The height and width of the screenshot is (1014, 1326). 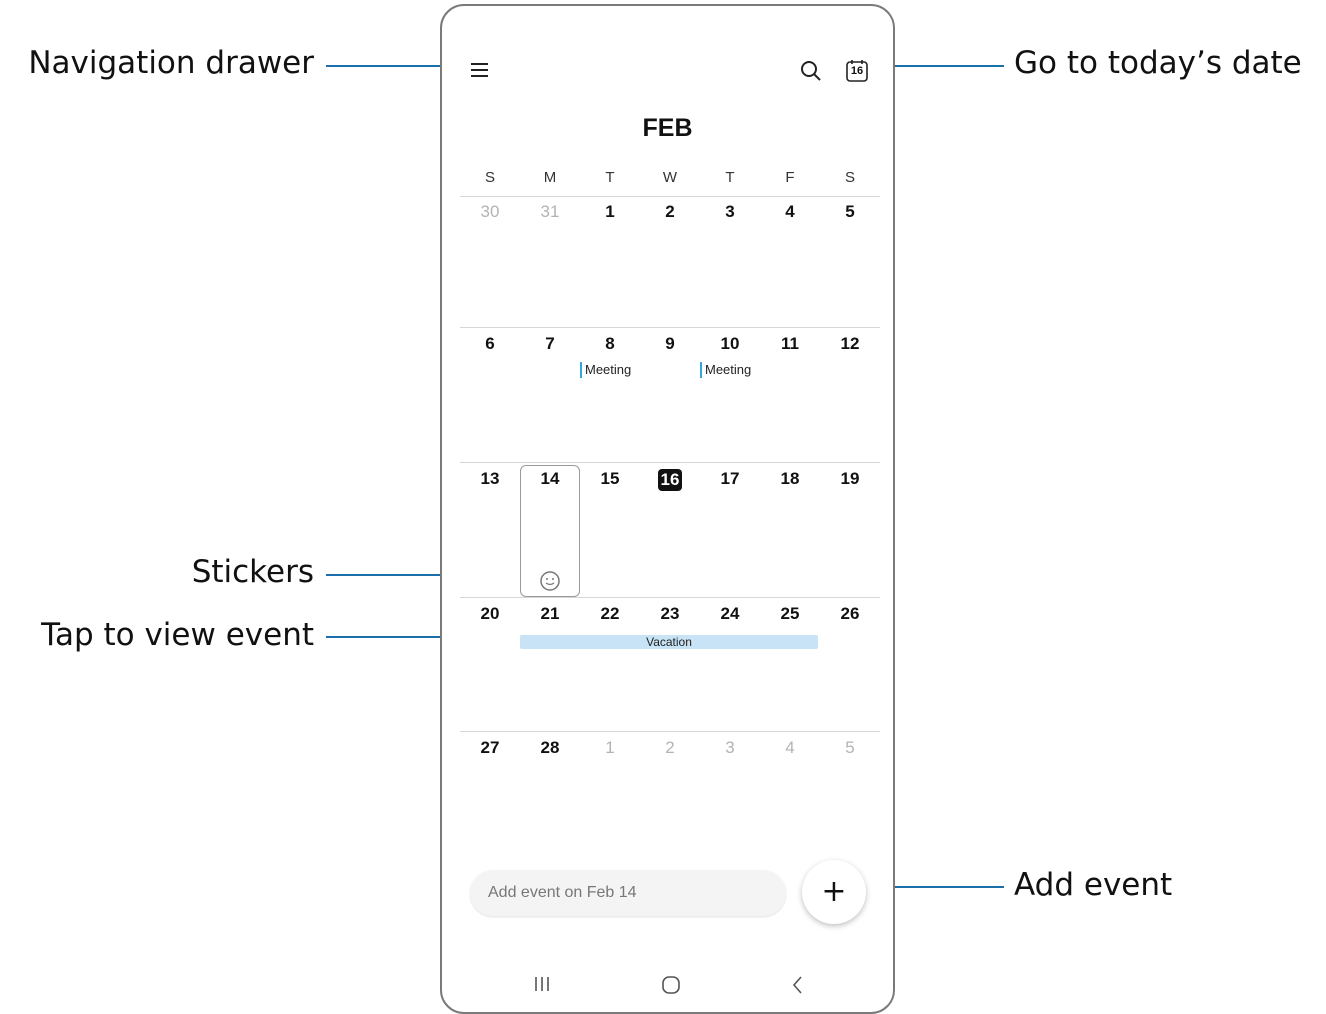 What do you see at coordinates (730, 614) in the screenshot?
I see `day-cell: 24` at bounding box center [730, 614].